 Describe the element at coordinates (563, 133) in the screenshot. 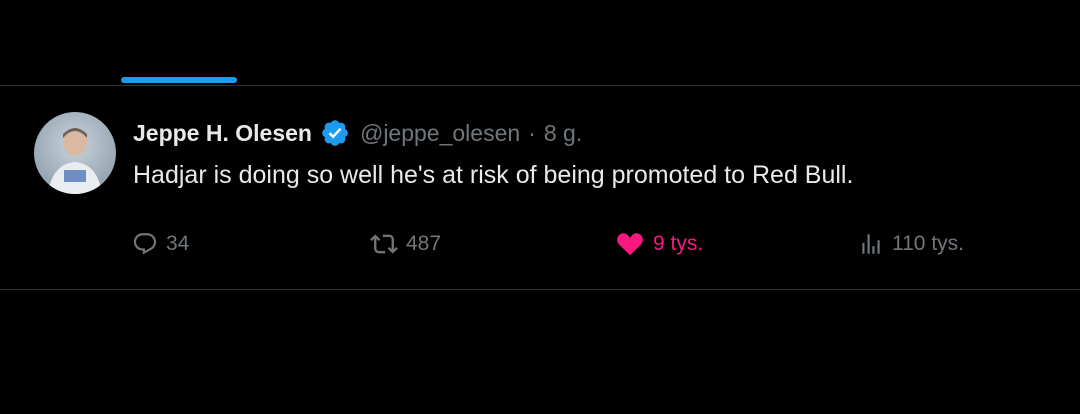

I see `tweet-timestamp: 8 g.` at that location.